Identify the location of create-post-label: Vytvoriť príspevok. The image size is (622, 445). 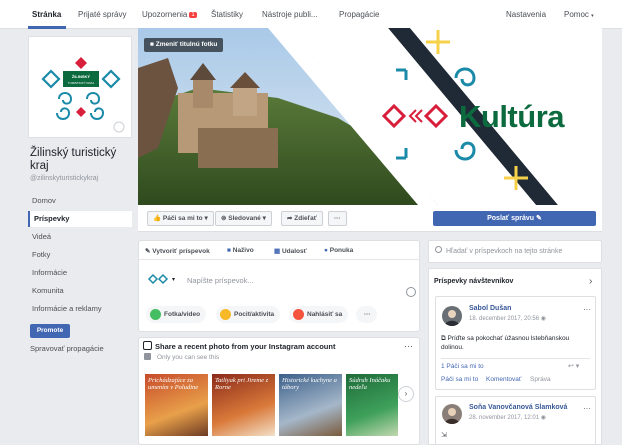
(181, 251).